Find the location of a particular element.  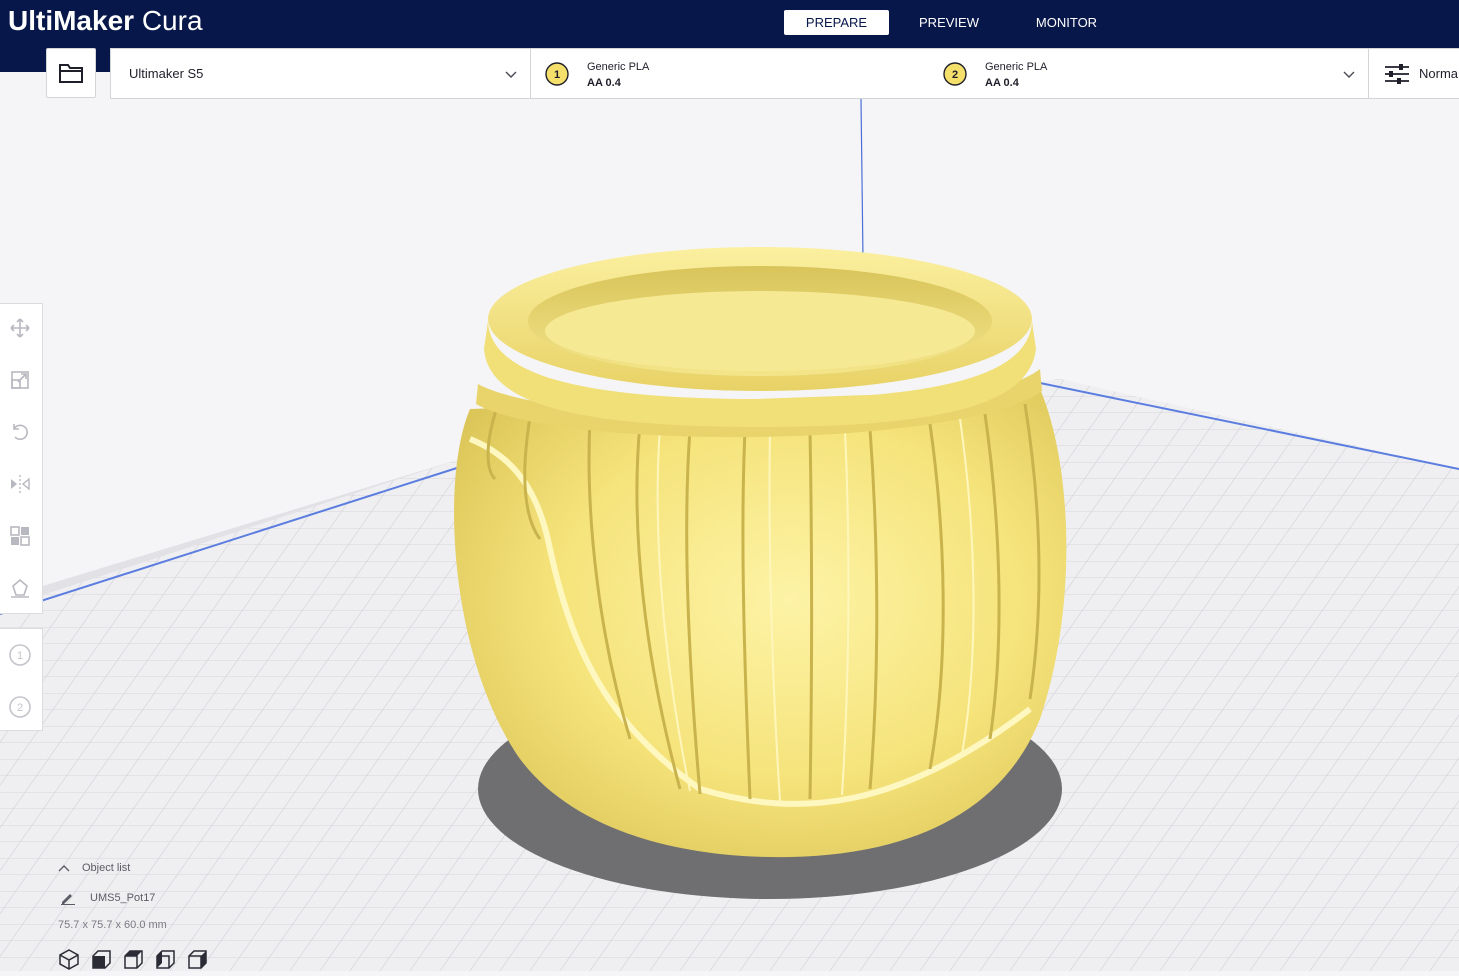

object-list-toggle: Object list is located at coordinates (94, 868).